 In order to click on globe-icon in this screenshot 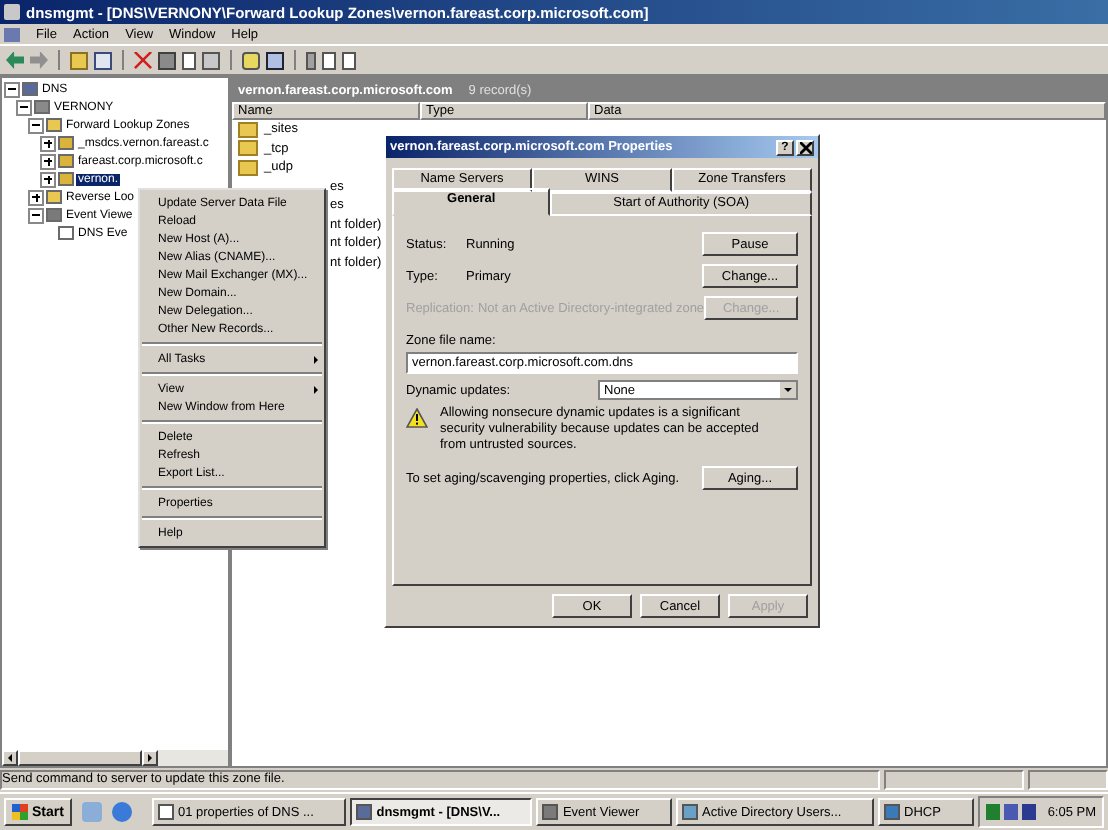, I will do `click(121, 812)`.